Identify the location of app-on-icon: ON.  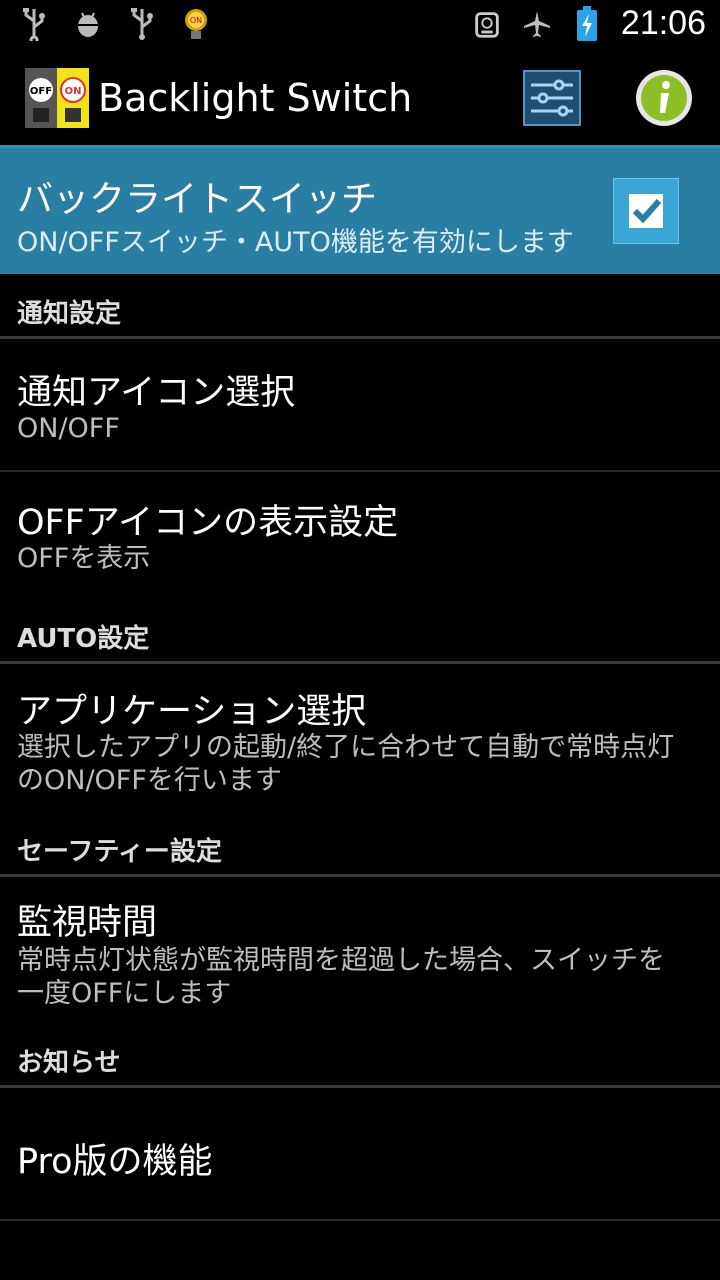
(196, 24).